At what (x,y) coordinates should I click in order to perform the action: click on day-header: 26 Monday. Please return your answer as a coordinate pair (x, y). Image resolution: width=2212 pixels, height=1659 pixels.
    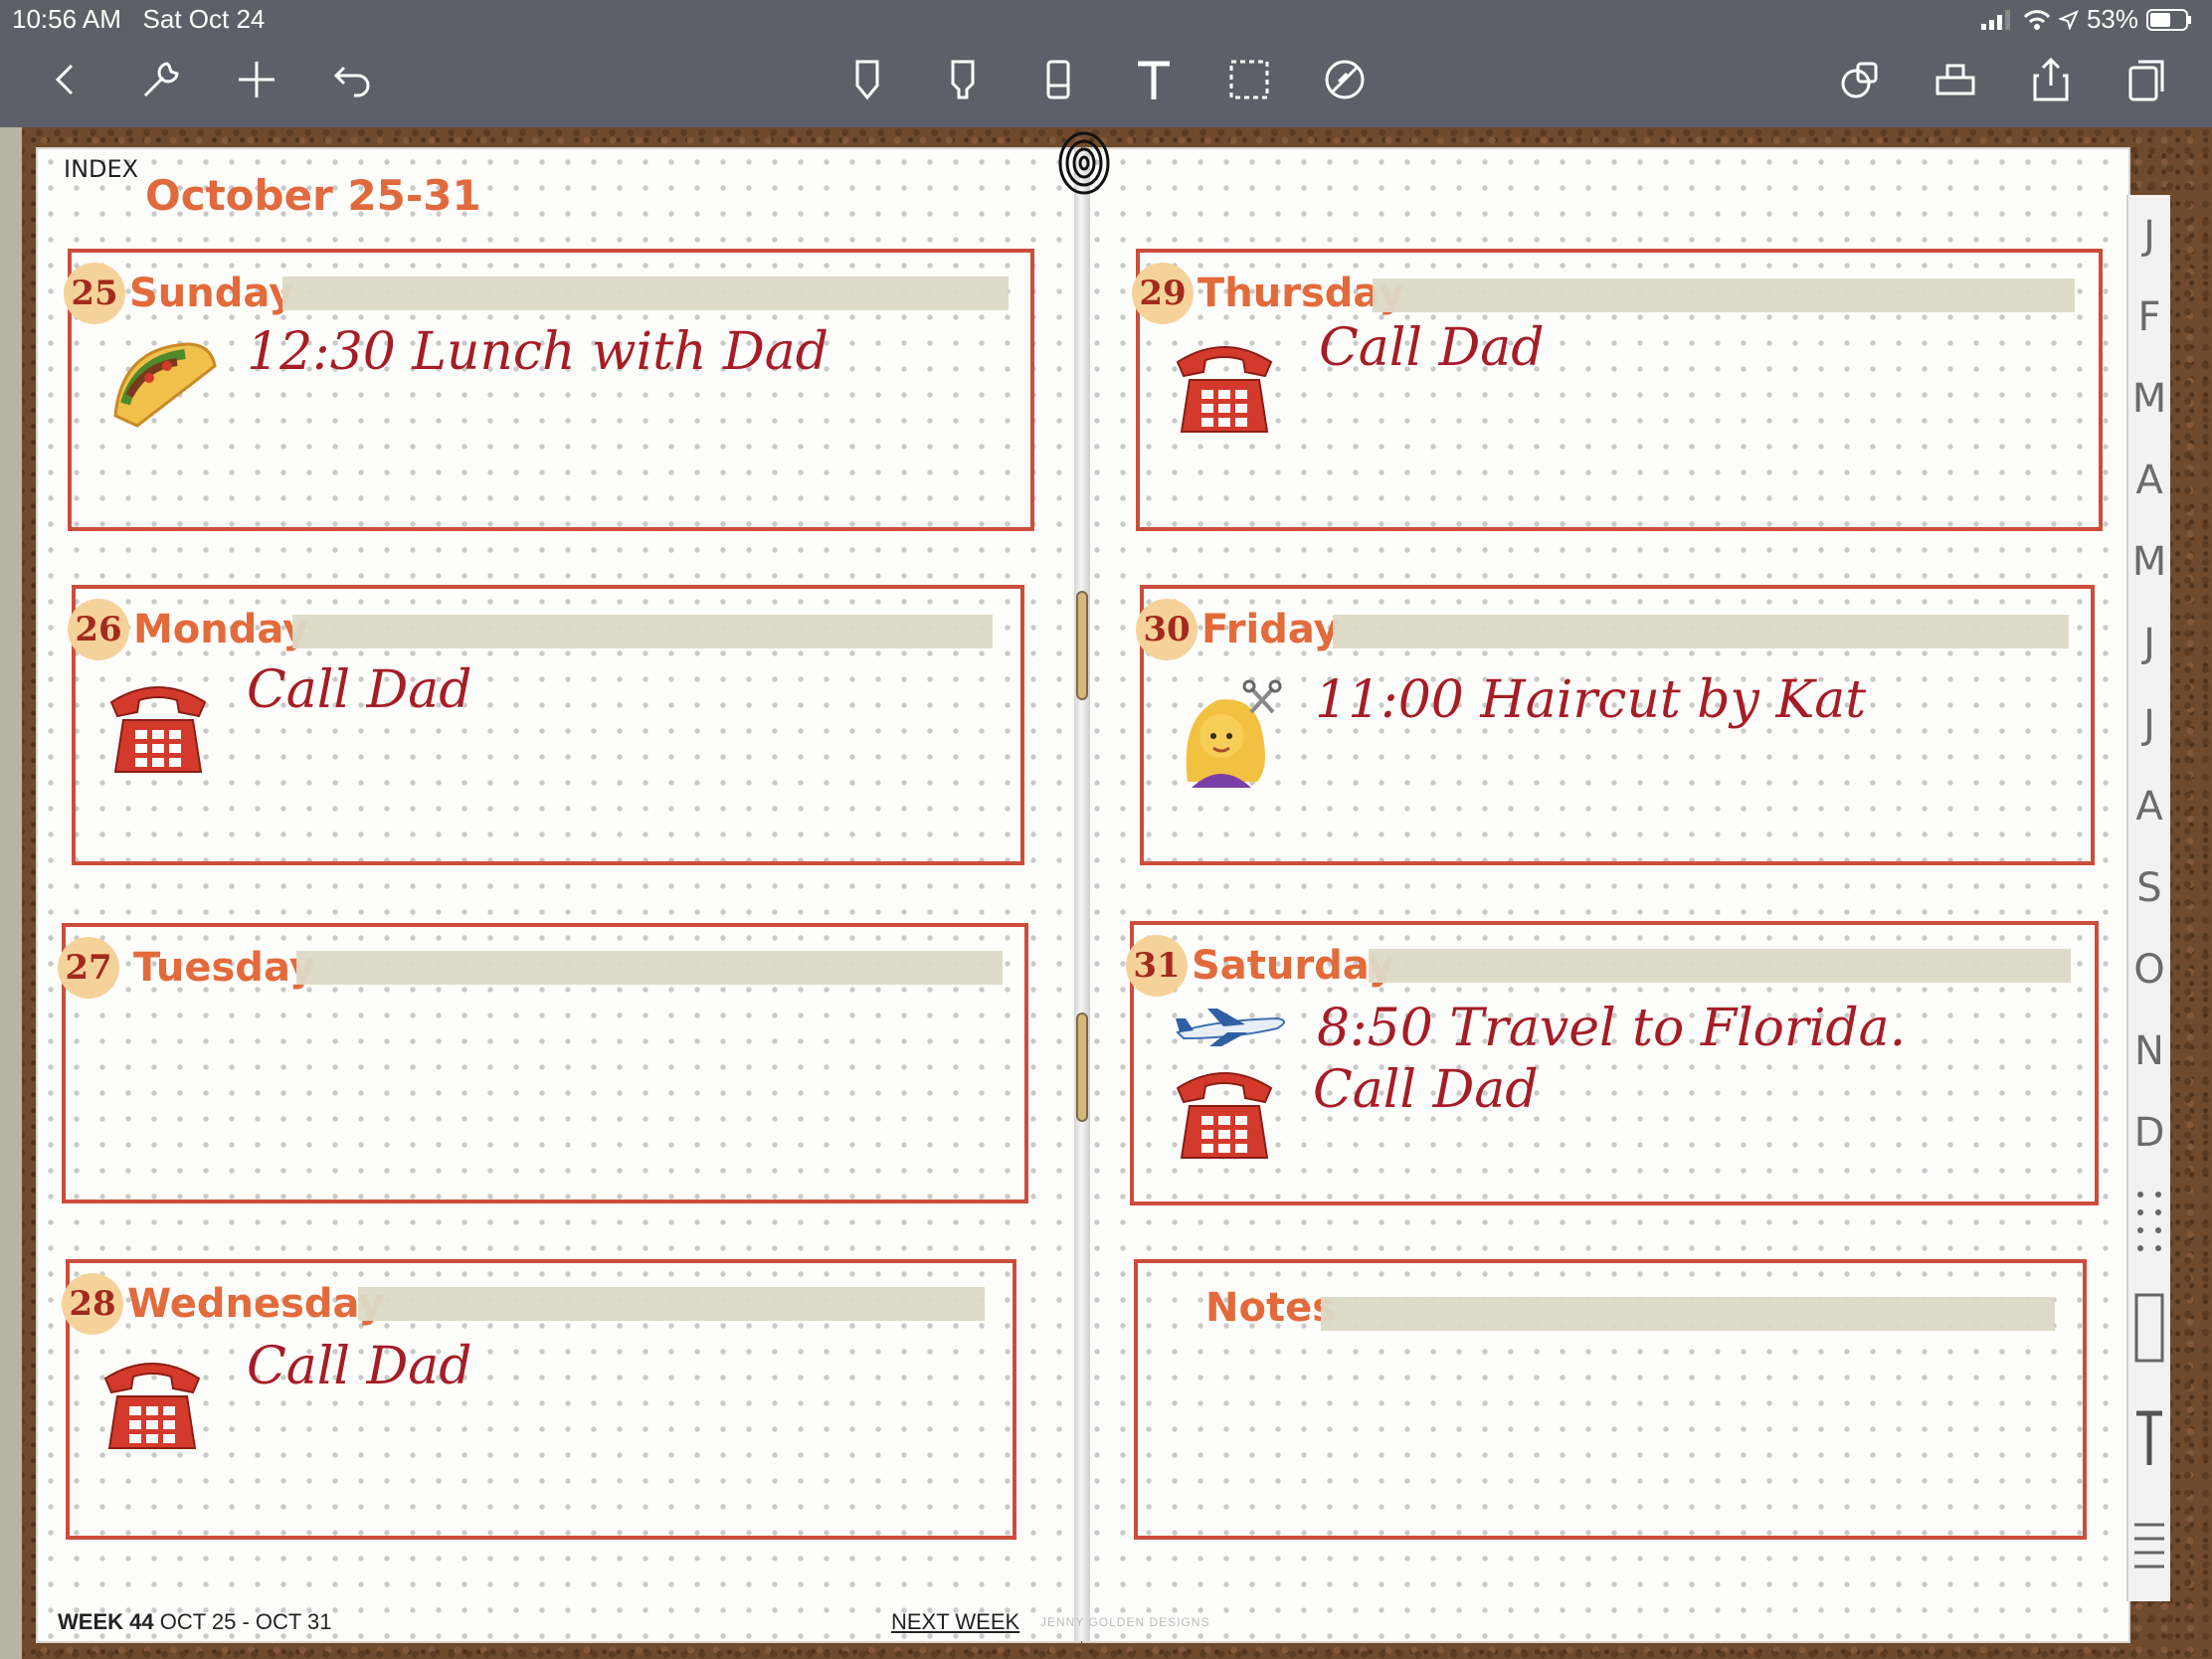
    Looking at the image, I should click on (188, 629).